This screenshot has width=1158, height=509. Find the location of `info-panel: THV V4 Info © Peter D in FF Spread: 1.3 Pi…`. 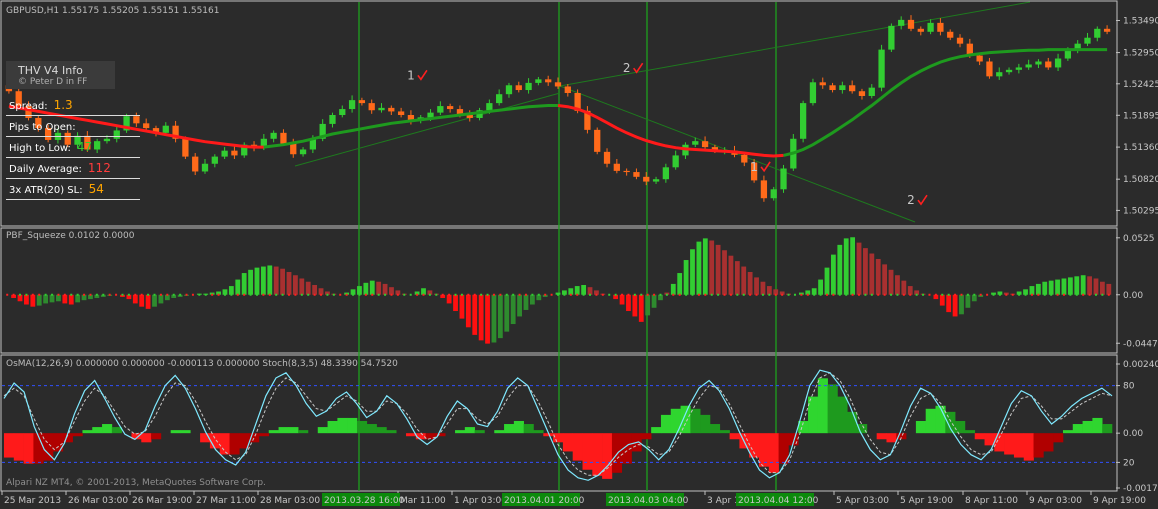

info-panel: THV V4 Info © Peter D in FF Spread: 1.3 Pi… is located at coordinates (73, 130).